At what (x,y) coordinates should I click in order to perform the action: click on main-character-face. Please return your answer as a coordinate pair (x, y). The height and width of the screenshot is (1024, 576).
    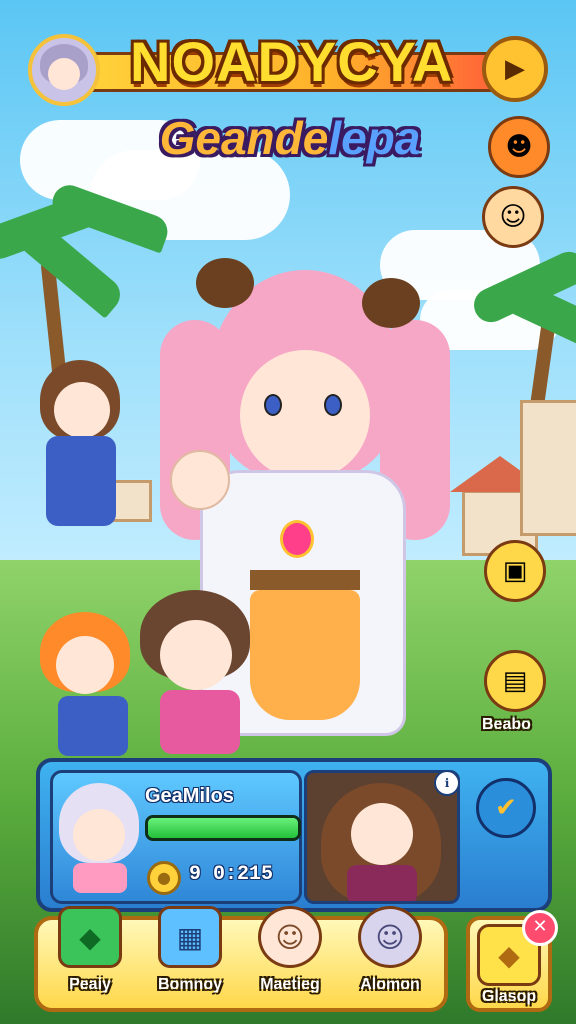
    Looking at the image, I should click on (305, 415).